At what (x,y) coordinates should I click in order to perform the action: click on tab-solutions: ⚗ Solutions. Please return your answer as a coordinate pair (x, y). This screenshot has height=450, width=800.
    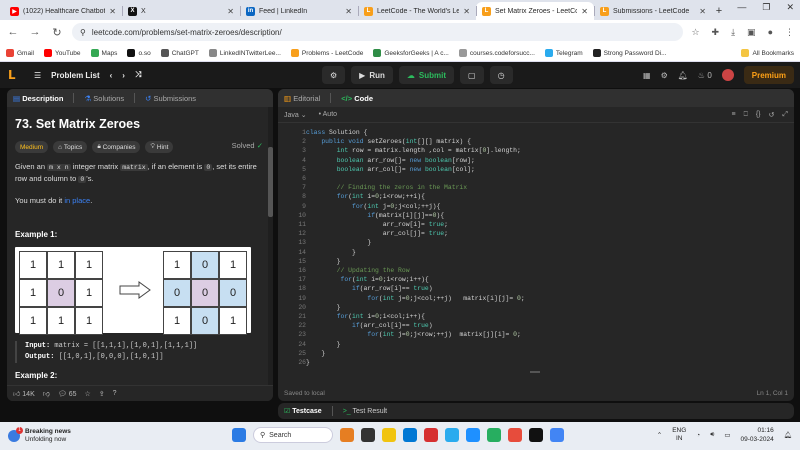
    Looking at the image, I should click on (104, 98).